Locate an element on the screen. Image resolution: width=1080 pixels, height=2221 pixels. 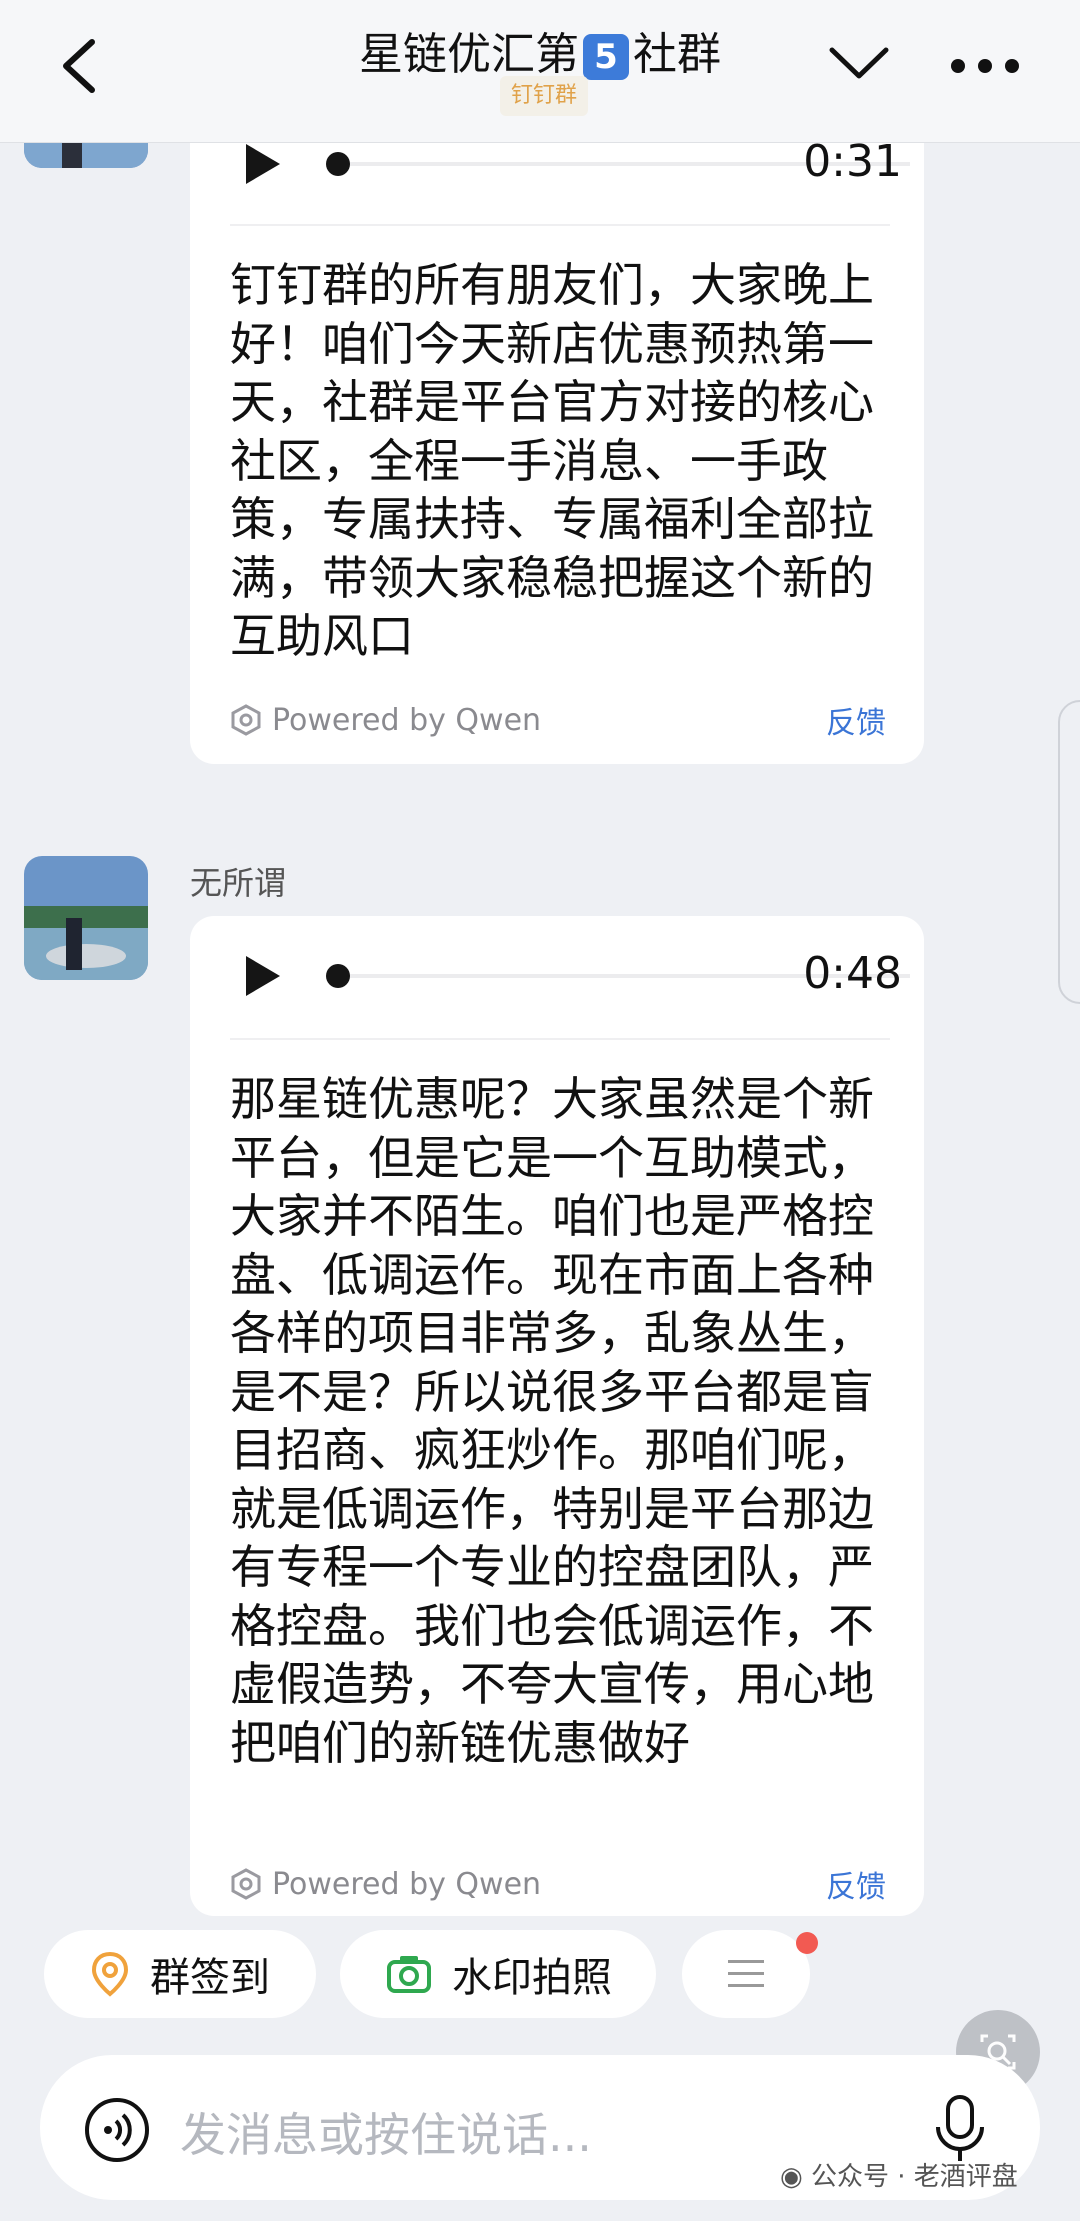
group-checkin-button: 群签到 is located at coordinates (180, 1974).